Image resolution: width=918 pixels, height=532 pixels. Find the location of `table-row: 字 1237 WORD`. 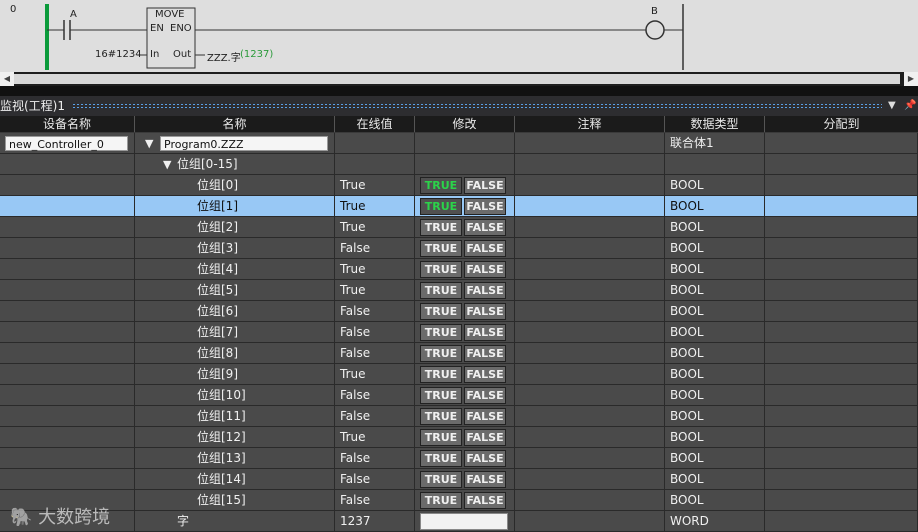

table-row: 字 1237 WORD is located at coordinates (459, 521).